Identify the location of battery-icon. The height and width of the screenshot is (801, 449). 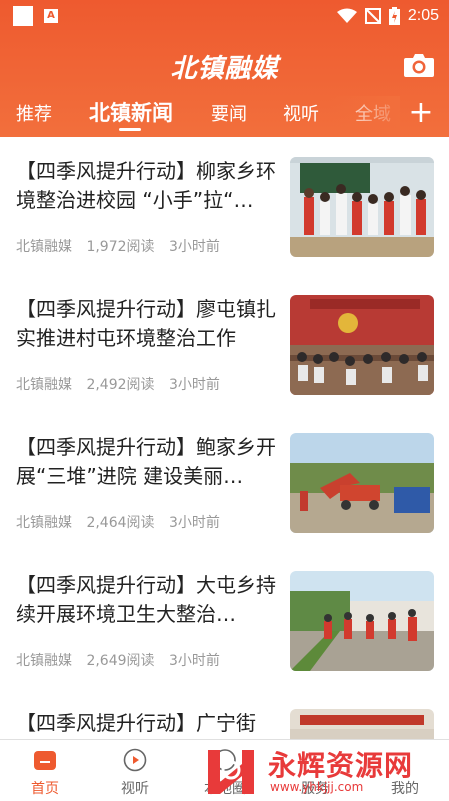
(394, 16).